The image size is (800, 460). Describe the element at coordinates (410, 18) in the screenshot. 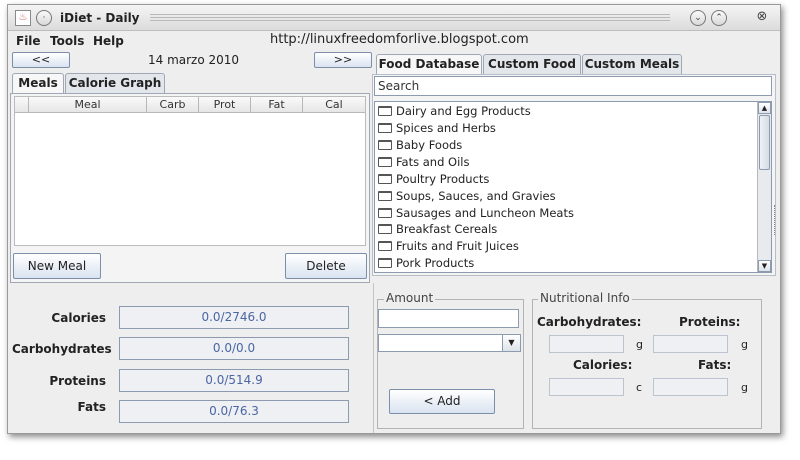

I see `title-decoration` at that location.